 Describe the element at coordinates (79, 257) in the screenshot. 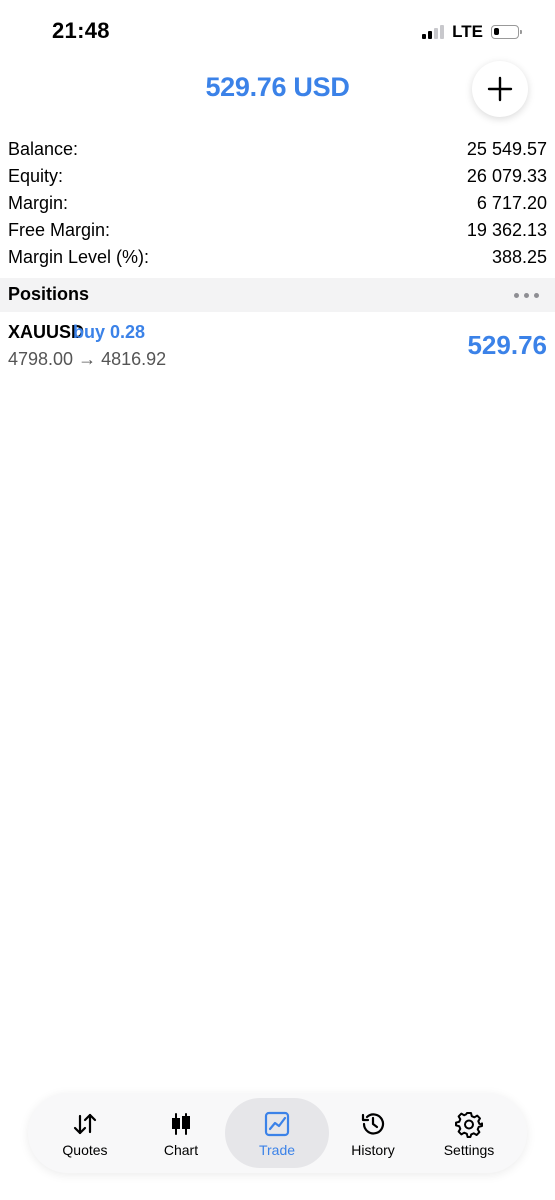

I see `summary-label: Margin Level (%):` at that location.